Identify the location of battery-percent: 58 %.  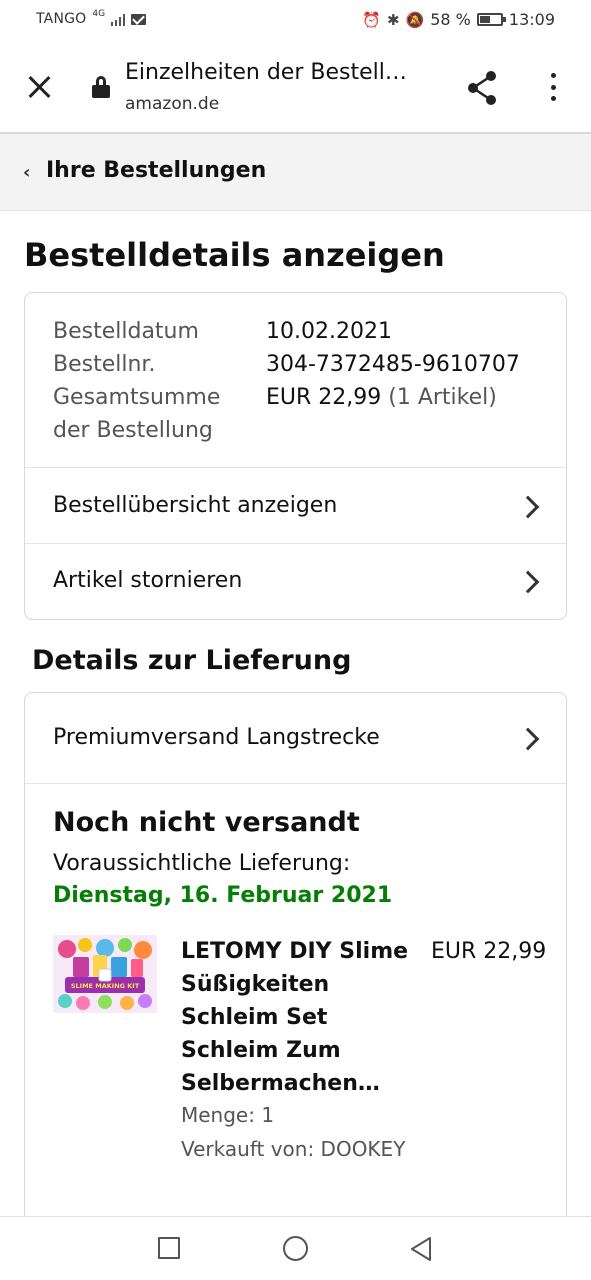
(450, 19).